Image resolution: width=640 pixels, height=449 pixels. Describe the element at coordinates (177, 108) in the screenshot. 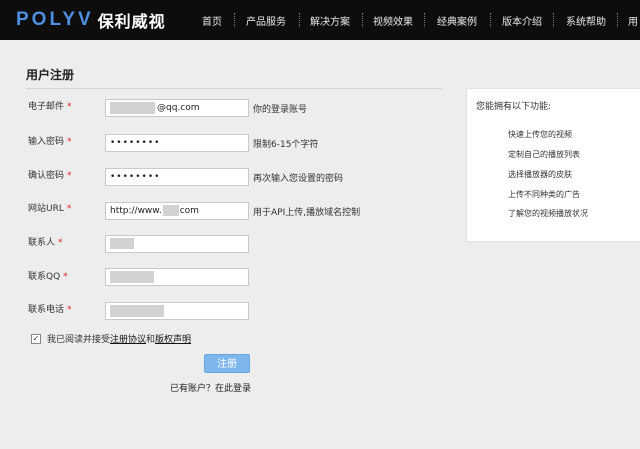

I see `email-input: @qq.com` at that location.